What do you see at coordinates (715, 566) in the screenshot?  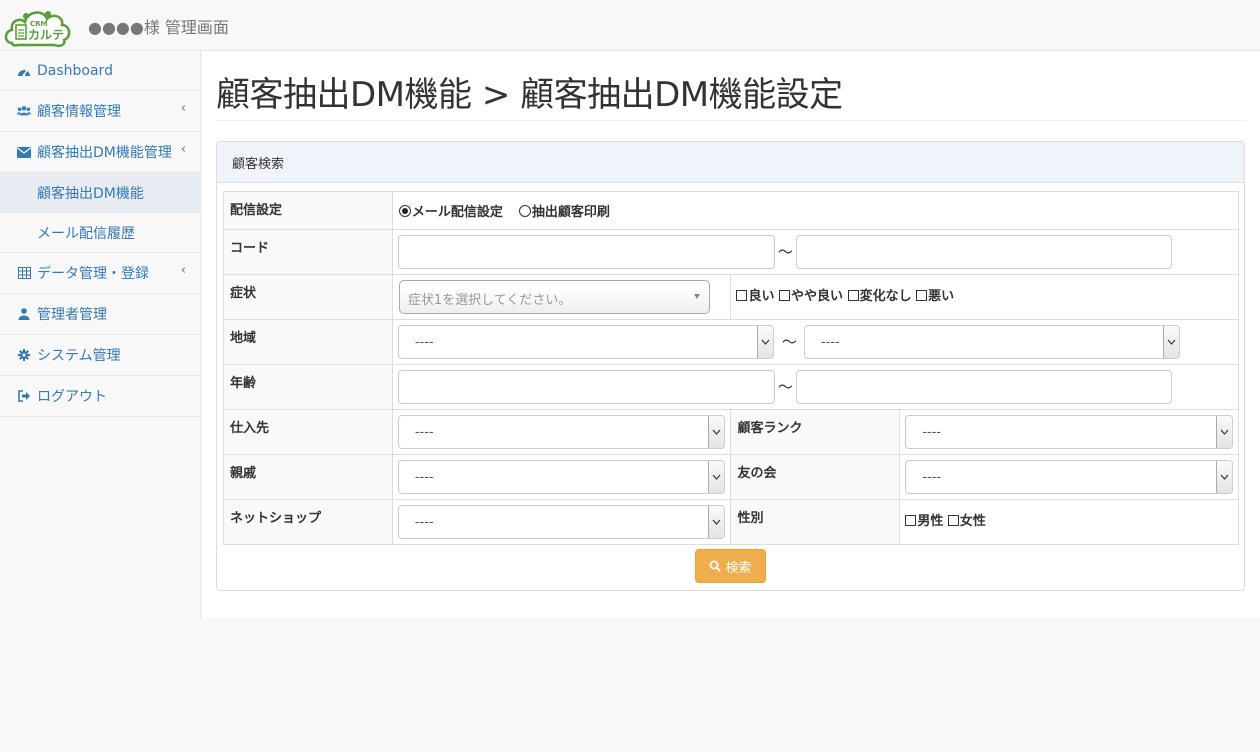 I see `search-icon` at bounding box center [715, 566].